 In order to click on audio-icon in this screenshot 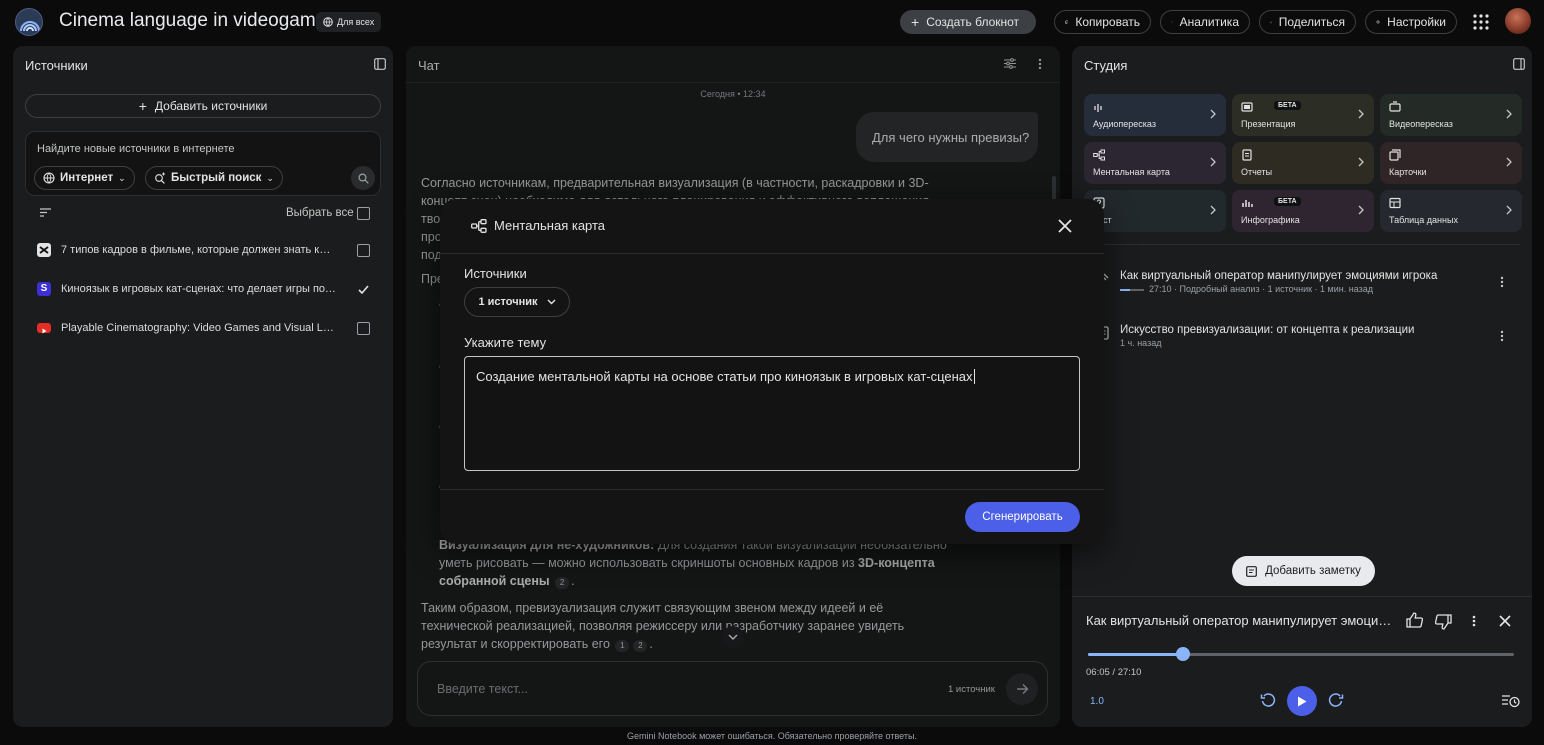, I will do `click(1098, 108)`.